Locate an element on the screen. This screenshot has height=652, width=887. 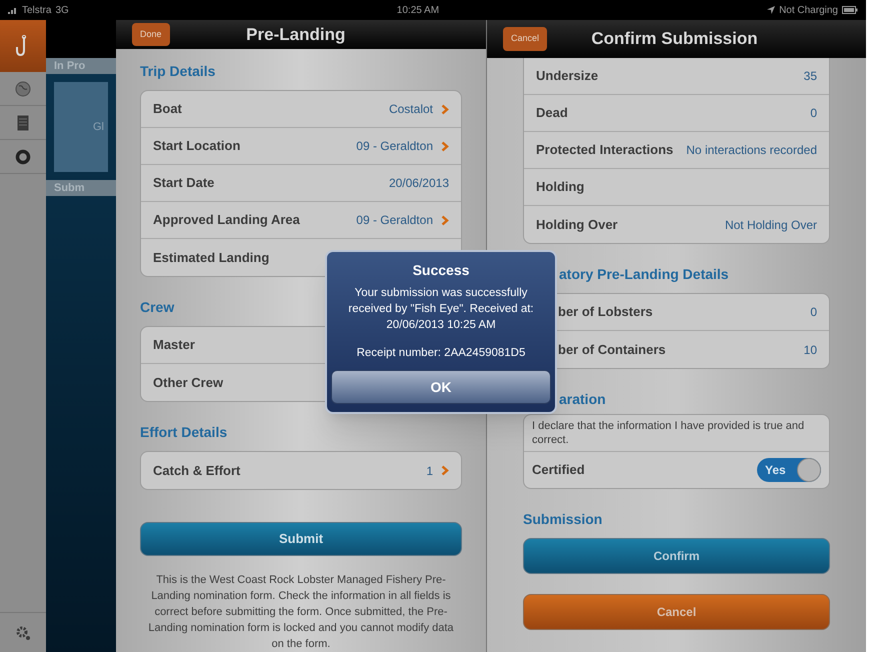
row-label: Start Date is located at coordinates (183, 183).